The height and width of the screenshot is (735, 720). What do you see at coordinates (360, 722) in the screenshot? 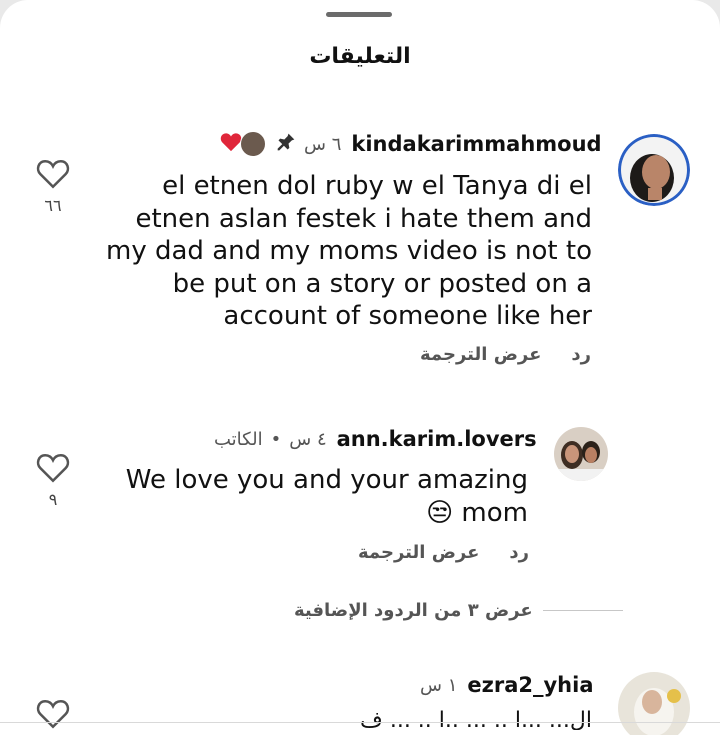
I see `bottom-divider` at bounding box center [360, 722].